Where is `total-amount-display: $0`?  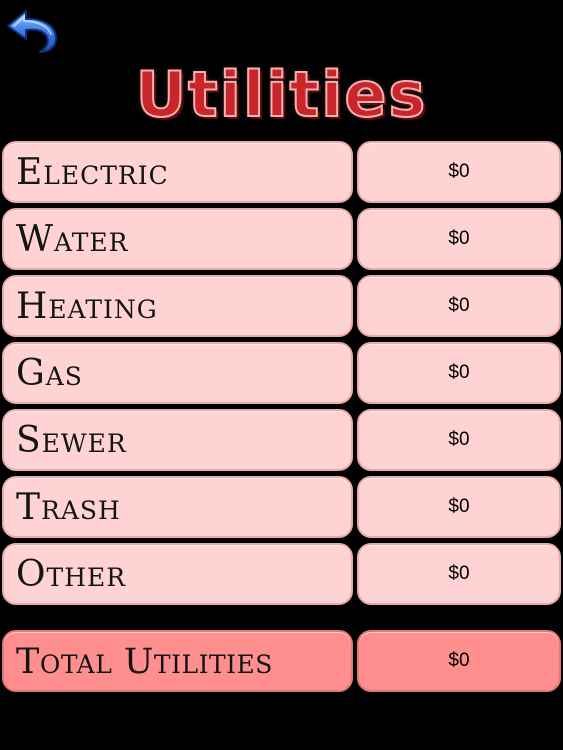 total-amount-display: $0 is located at coordinates (459, 661).